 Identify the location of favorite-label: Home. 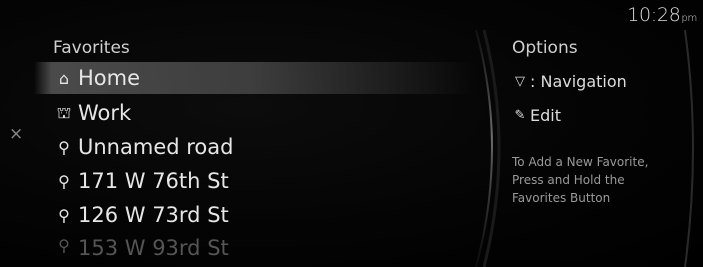
(109, 78).